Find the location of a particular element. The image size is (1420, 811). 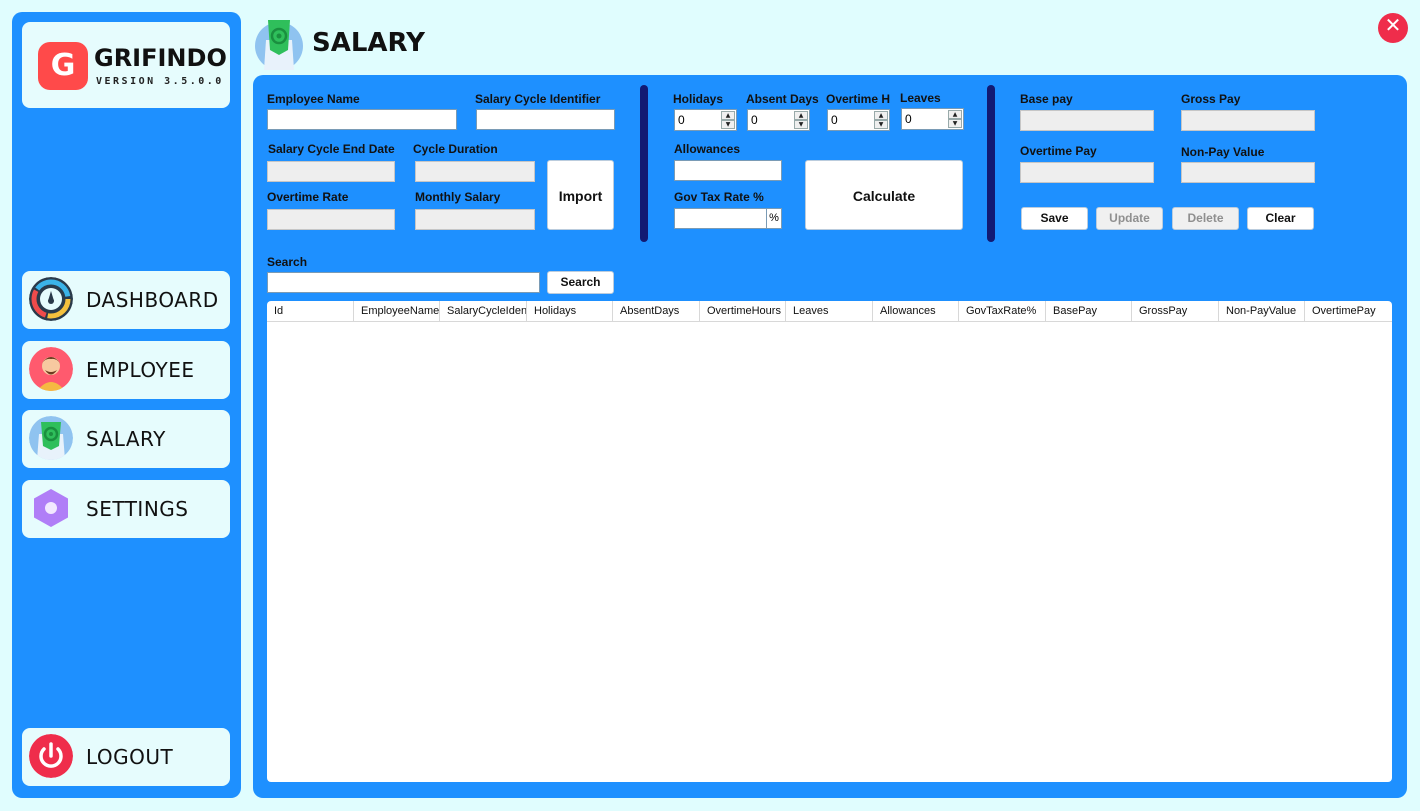

sidebar-item-label: DASHBOARD is located at coordinates (152, 300).